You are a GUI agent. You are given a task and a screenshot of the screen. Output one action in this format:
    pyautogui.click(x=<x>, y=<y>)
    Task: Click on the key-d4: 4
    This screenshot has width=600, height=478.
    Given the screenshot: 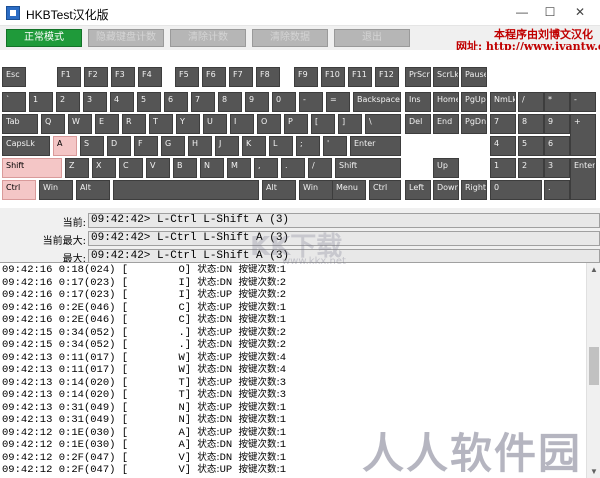 What is the action you would take?
    pyautogui.click(x=122, y=102)
    